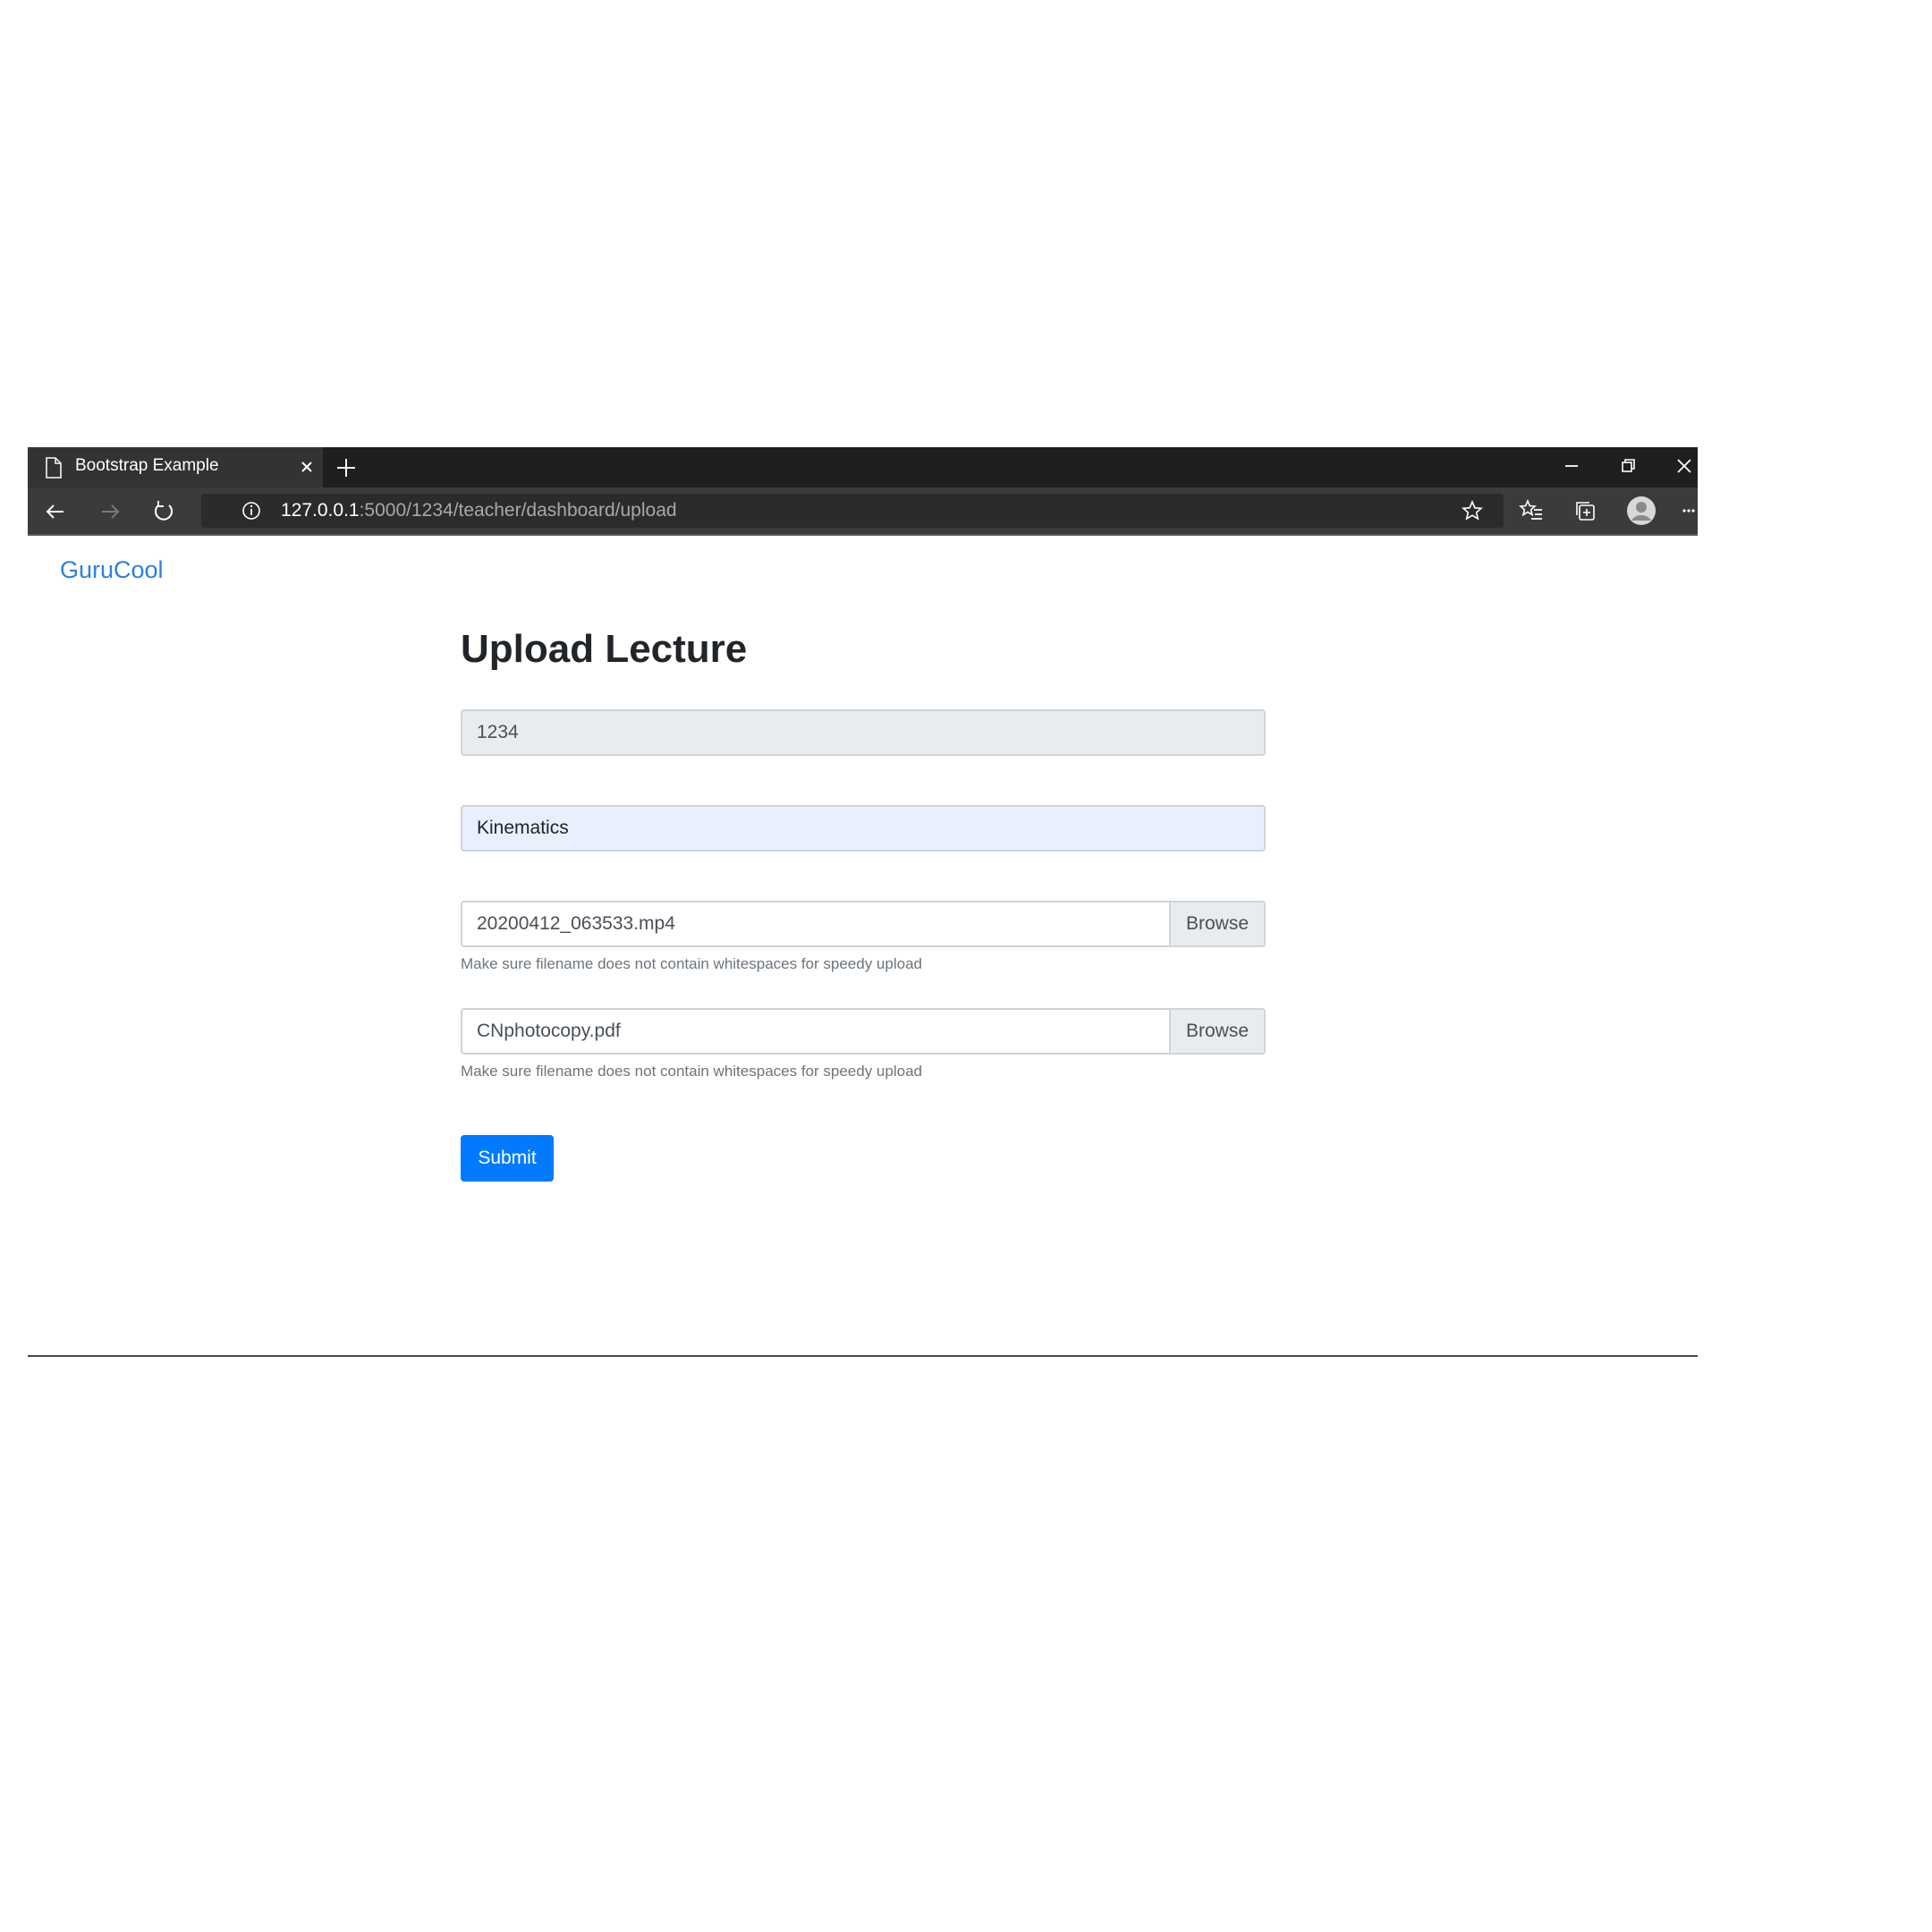 This screenshot has height=1932, width=1932. I want to click on tab-bar: Bootstrap Example, so click(863, 467).